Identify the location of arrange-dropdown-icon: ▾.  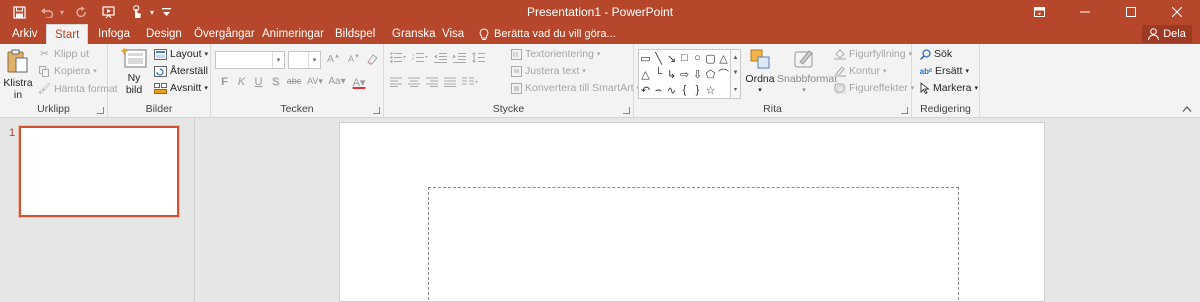
(760, 91).